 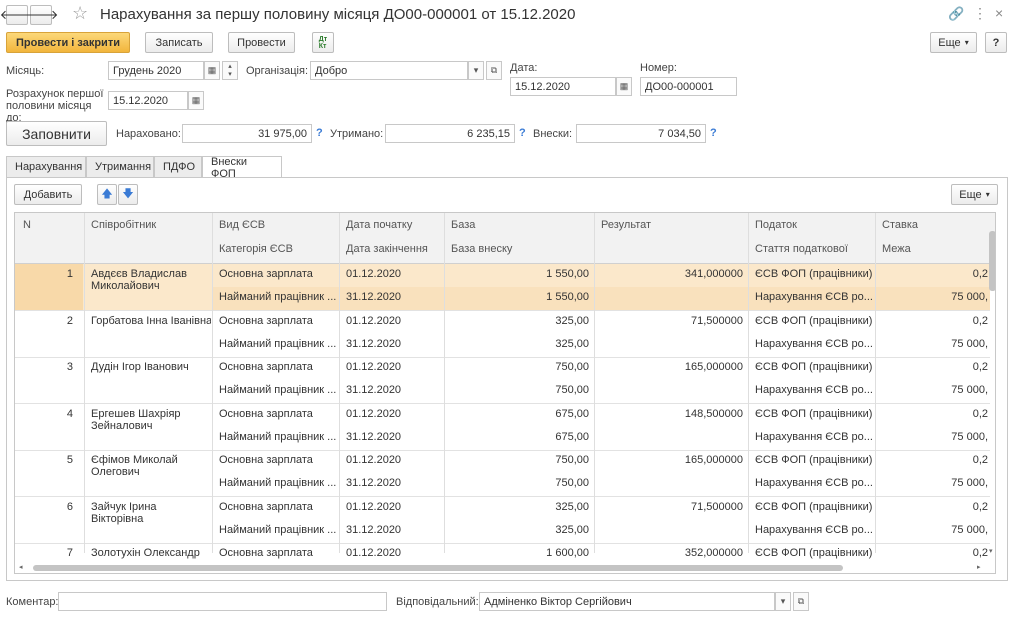 I want to click on date-calendar-button: ▦, so click(x=624, y=86).